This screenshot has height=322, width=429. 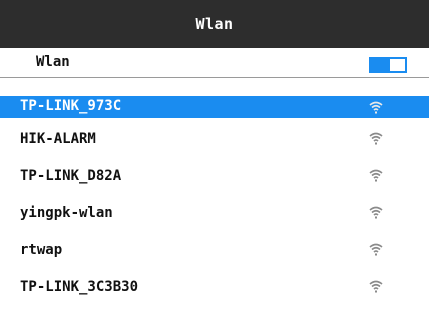 I want to click on network-row: rtwap, so click(x=214, y=247).